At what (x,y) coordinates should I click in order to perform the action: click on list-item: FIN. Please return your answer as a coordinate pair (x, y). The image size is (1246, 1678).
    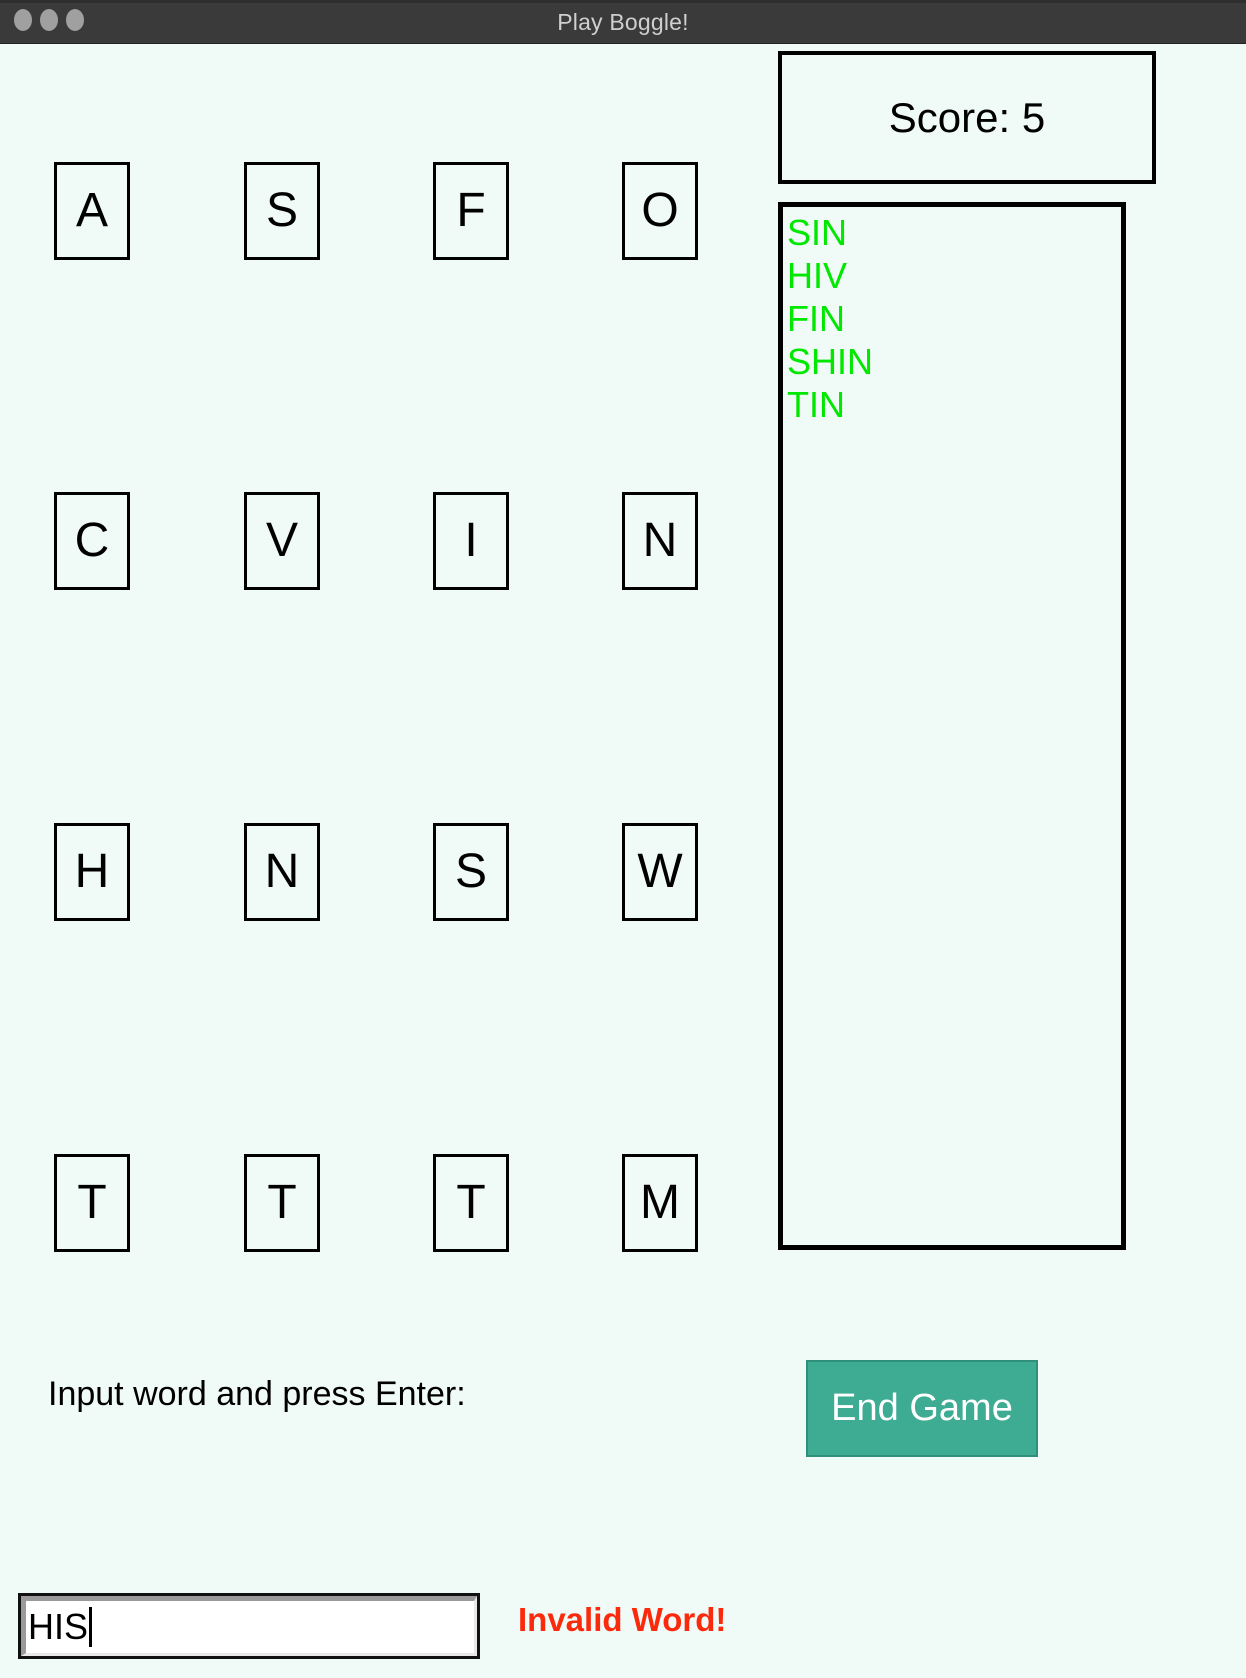
    Looking at the image, I should click on (816, 318).